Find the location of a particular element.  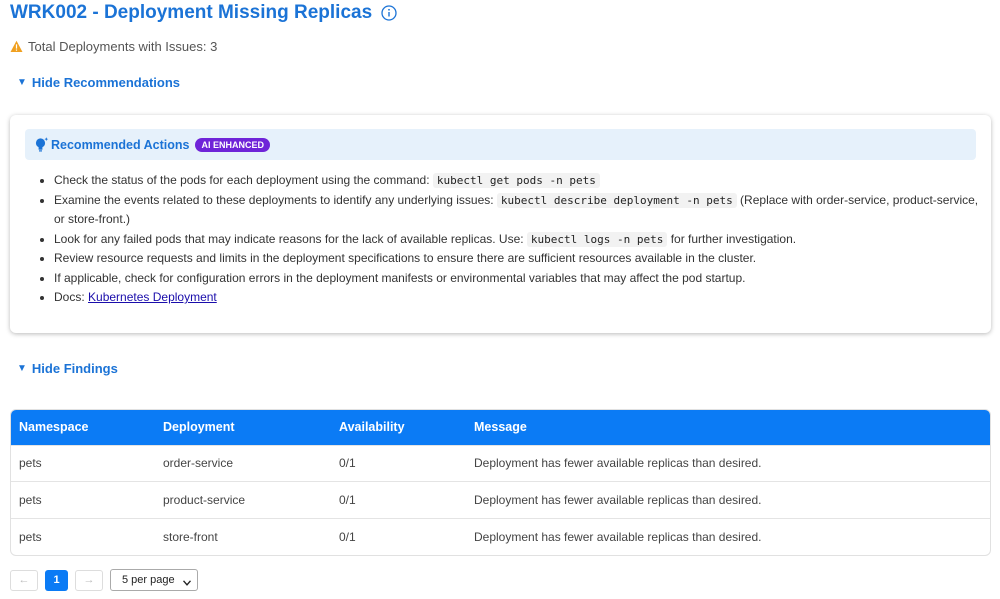

deployment-cell: store-front is located at coordinates (190, 536).